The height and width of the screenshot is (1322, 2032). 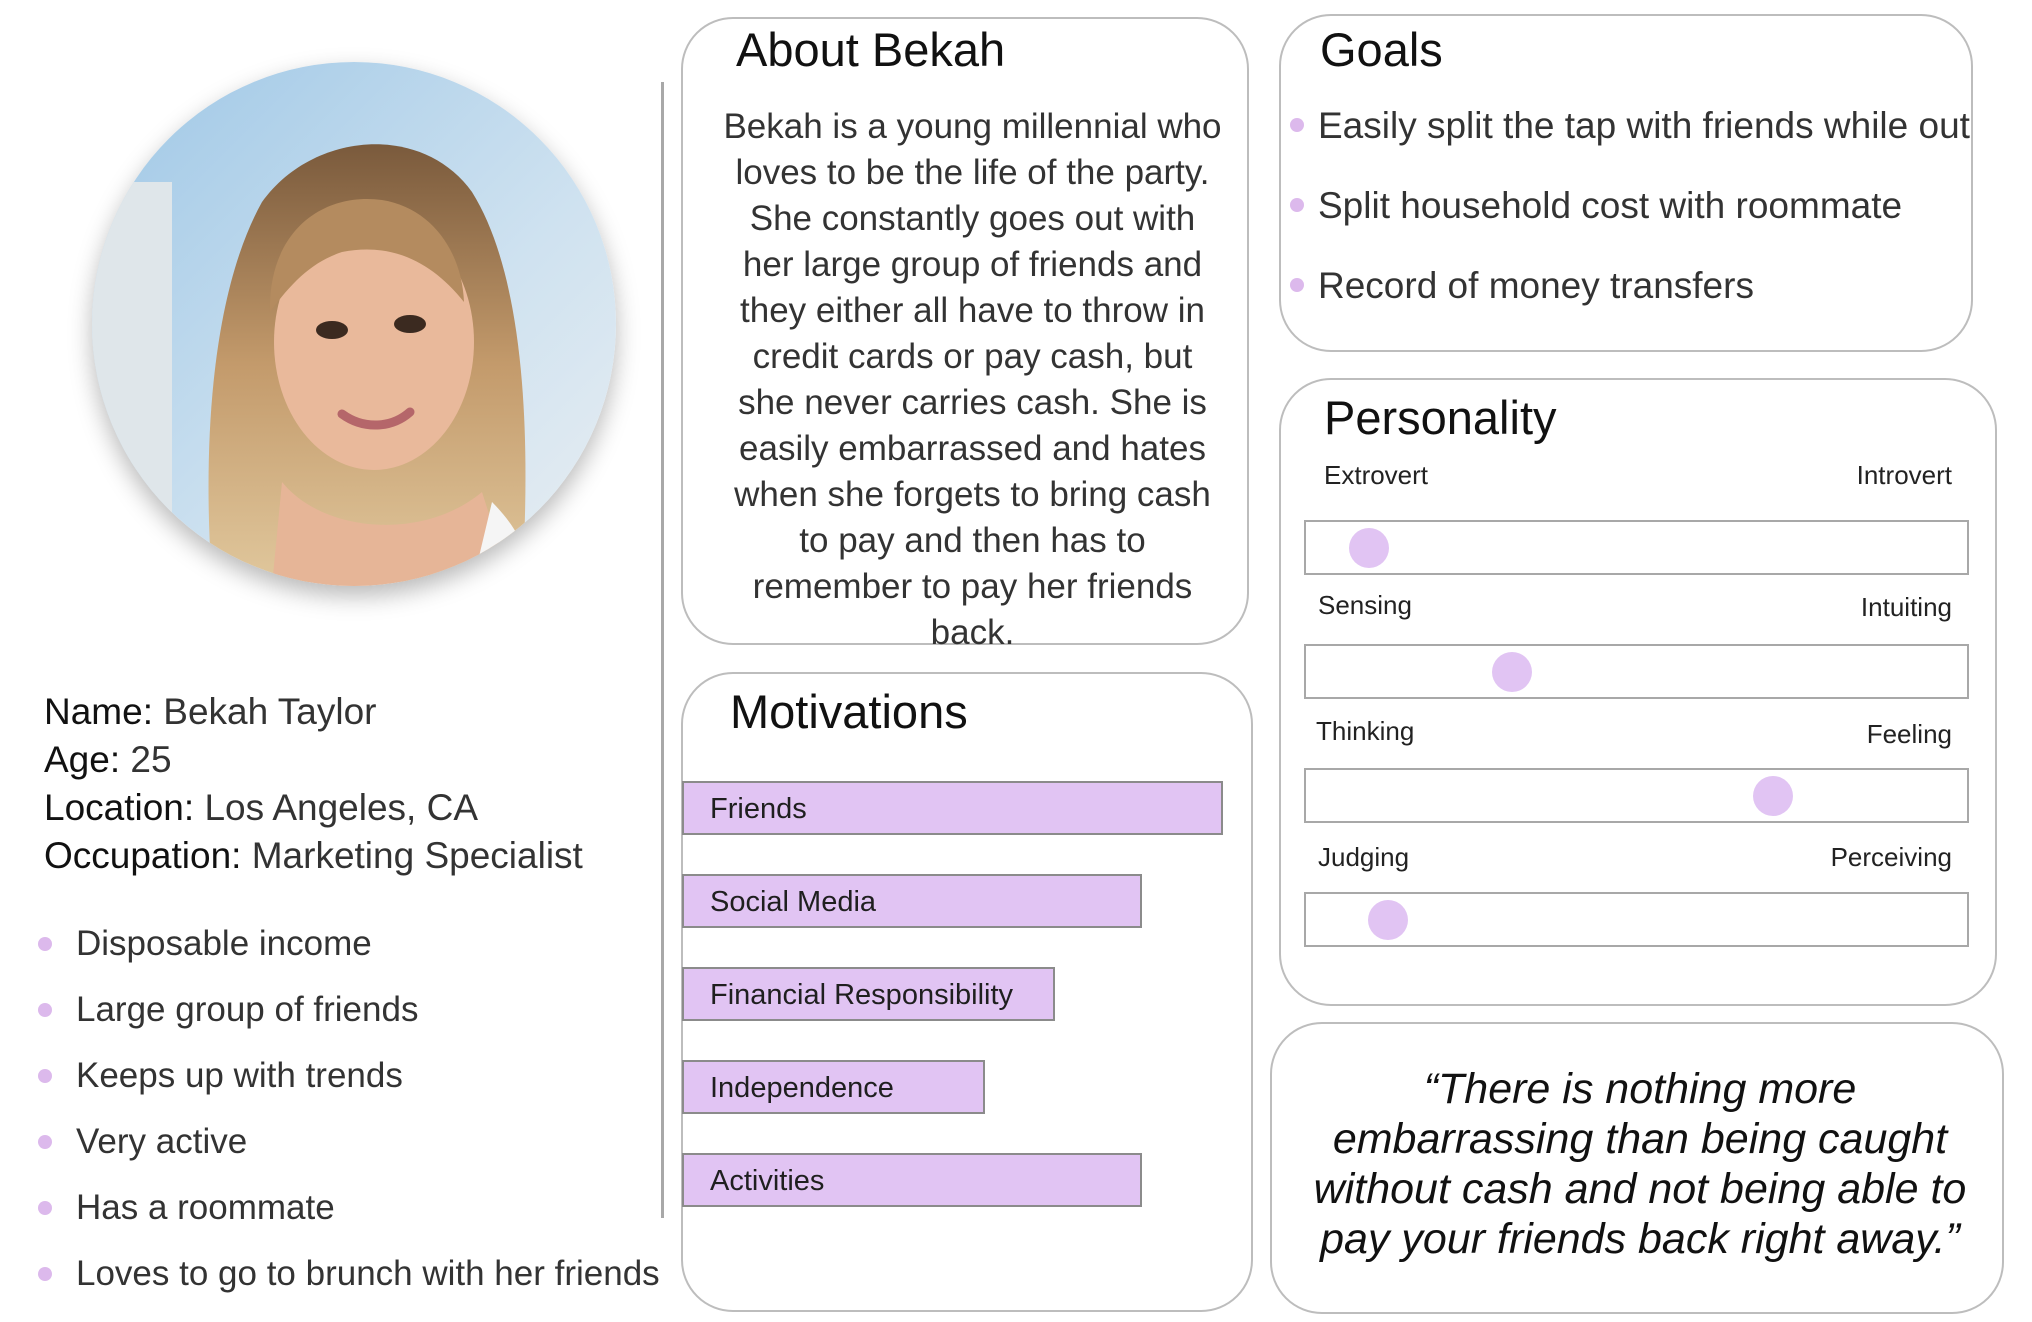 What do you see at coordinates (1891, 857) in the screenshot?
I see `trait-right-label: Perceiving` at bounding box center [1891, 857].